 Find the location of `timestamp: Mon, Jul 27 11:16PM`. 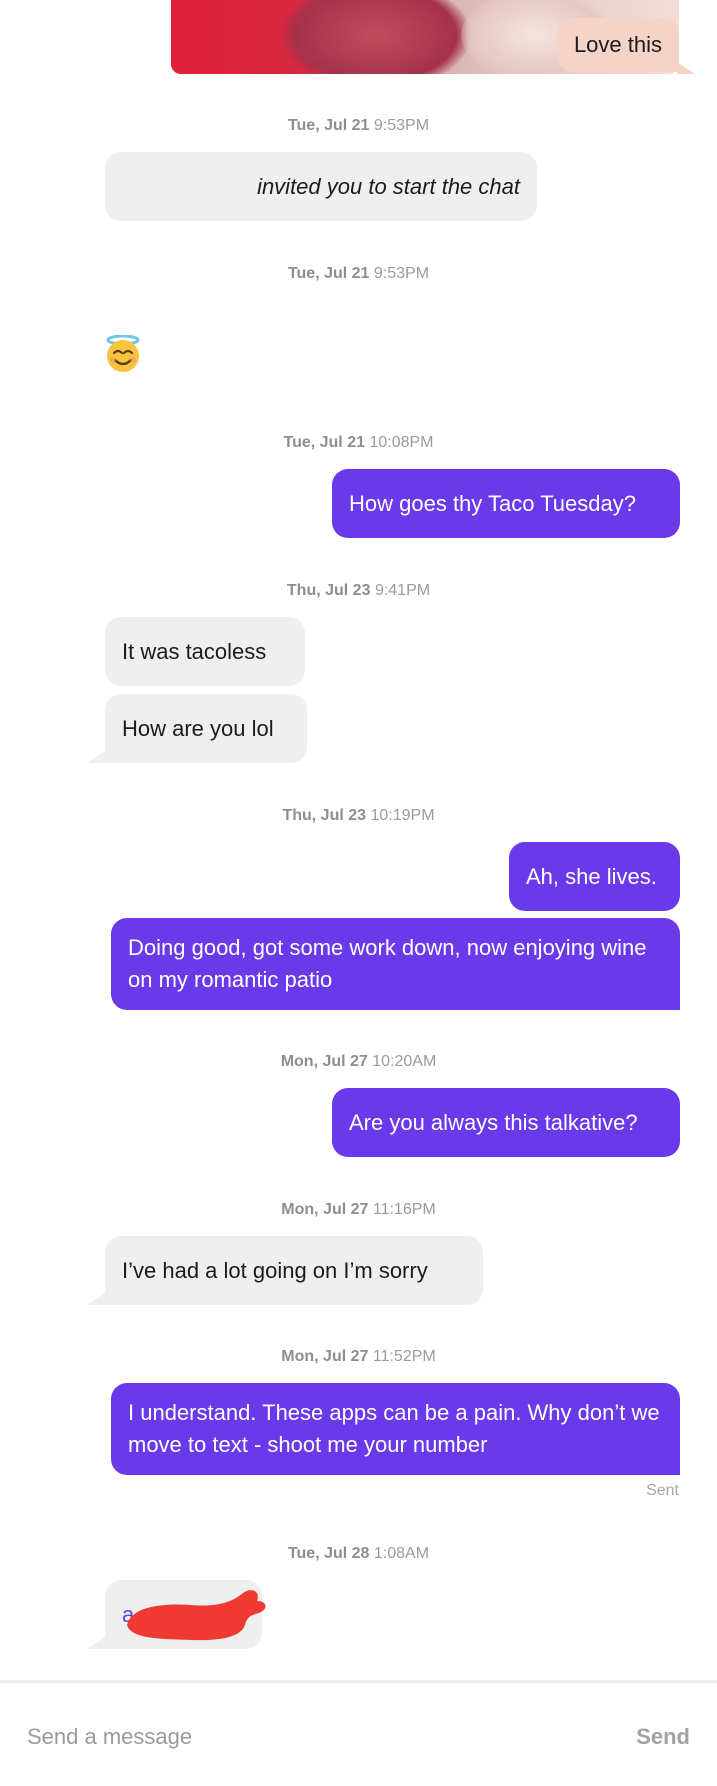

timestamp: Mon, Jul 27 11:16PM is located at coordinates (358, 1210).